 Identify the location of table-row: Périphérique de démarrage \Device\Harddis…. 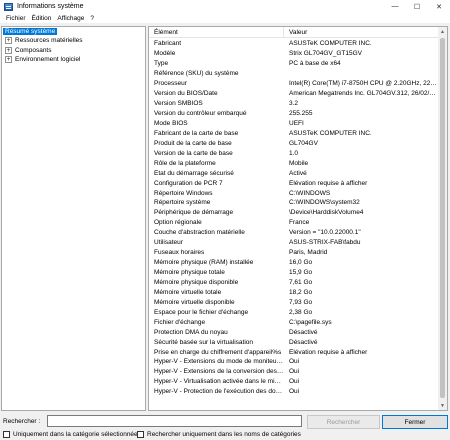
(293, 213).